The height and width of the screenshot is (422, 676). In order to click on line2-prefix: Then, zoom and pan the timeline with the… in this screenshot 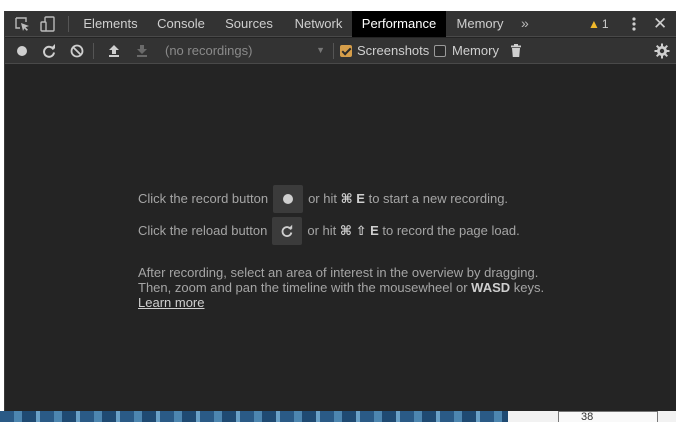, I will do `click(303, 287)`.